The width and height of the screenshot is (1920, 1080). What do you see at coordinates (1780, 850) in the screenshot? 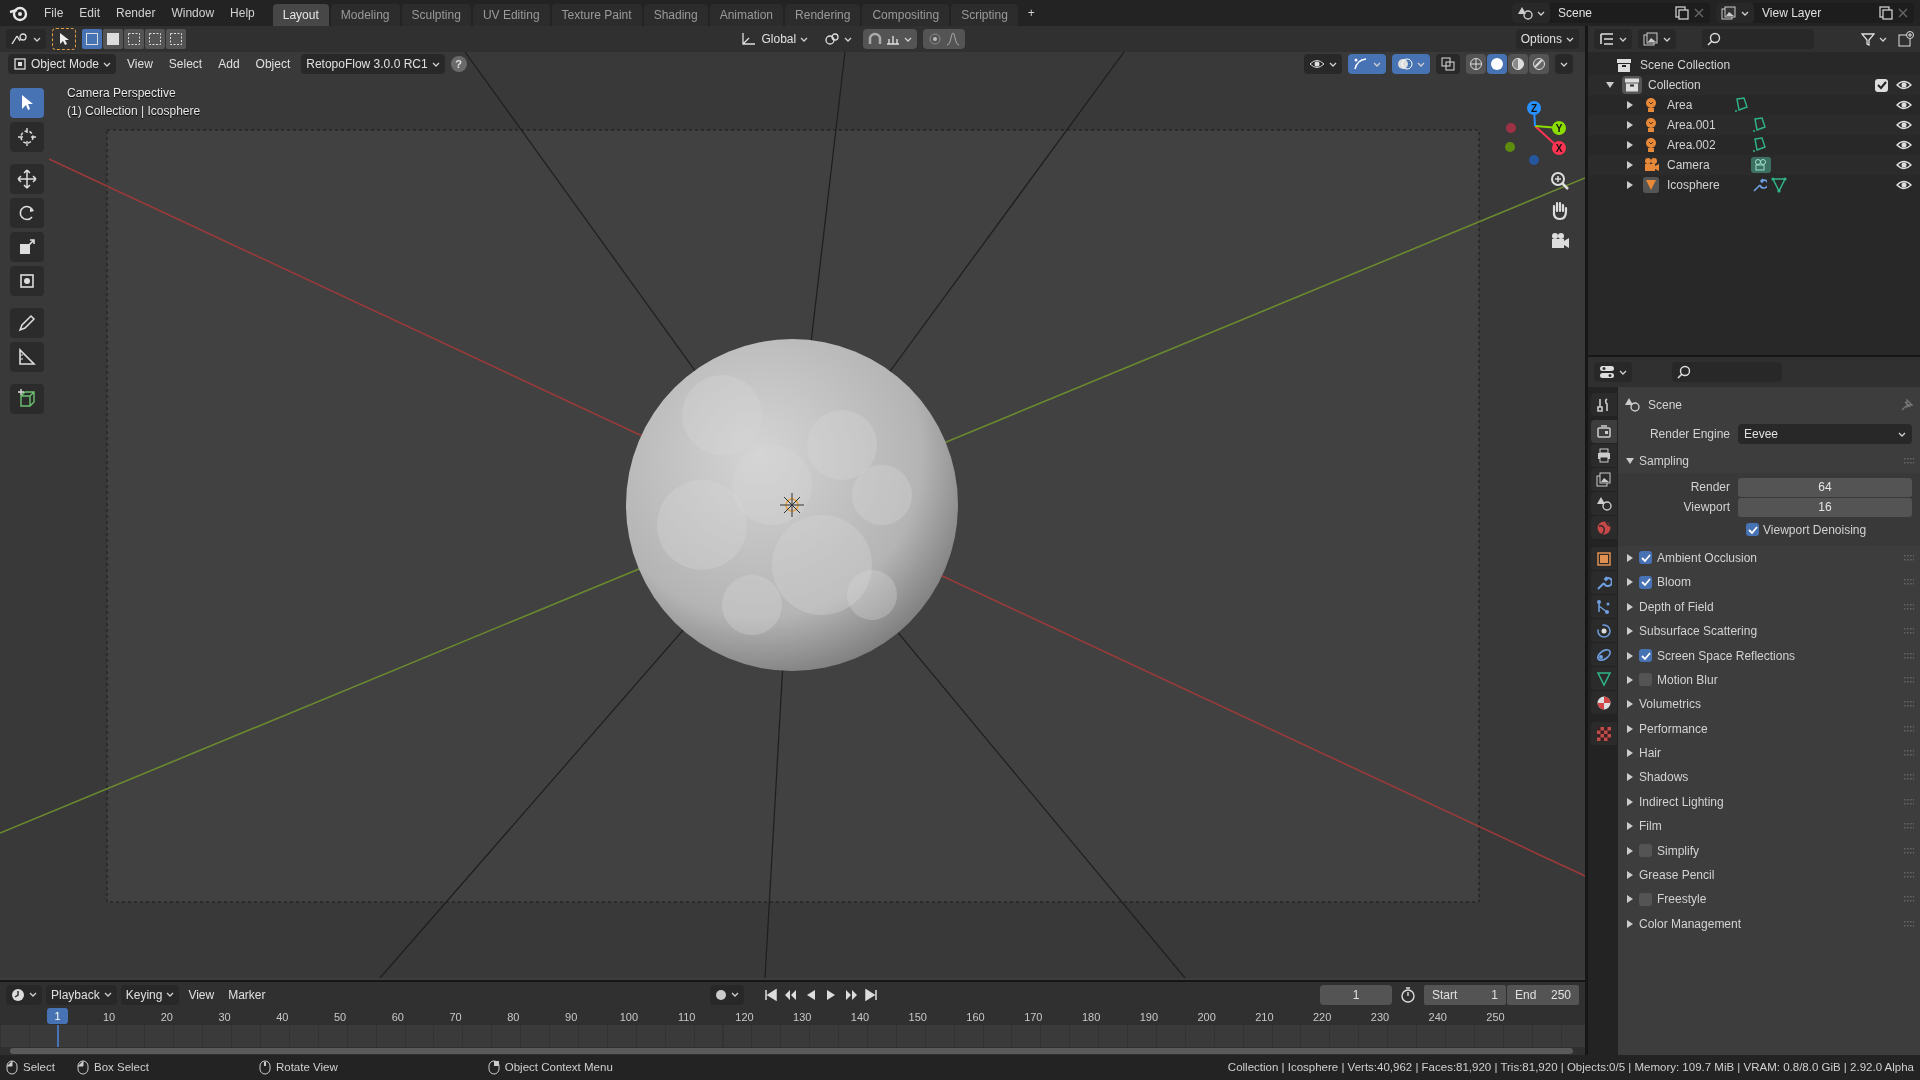
I see `panel-header: Simplify` at bounding box center [1780, 850].